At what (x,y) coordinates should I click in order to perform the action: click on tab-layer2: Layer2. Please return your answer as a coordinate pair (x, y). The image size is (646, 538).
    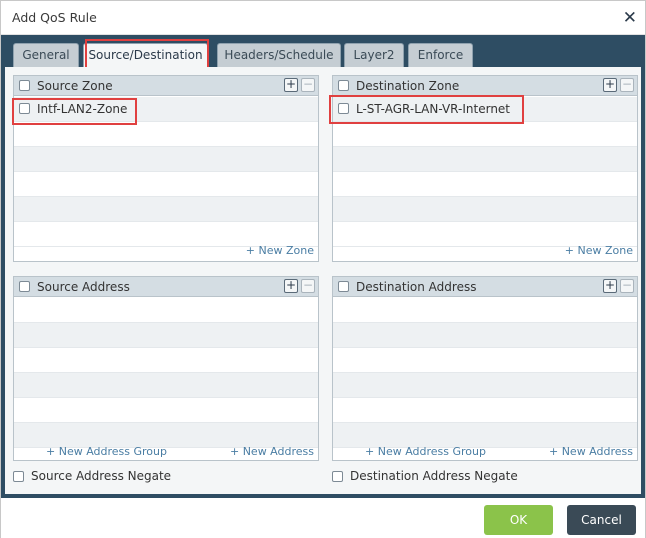
    Looking at the image, I should click on (374, 55).